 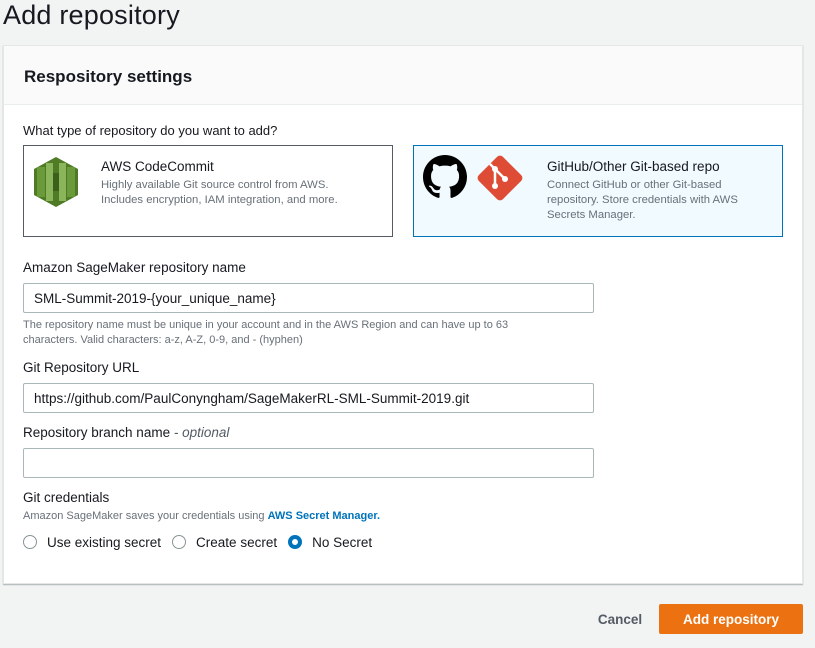 I want to click on git-icon, so click(x=500, y=178).